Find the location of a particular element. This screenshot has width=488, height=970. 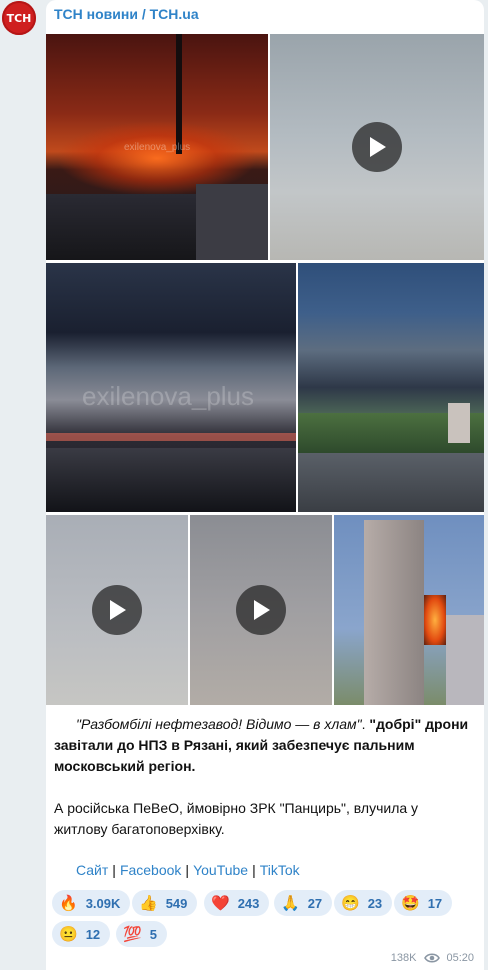

eye-icon is located at coordinates (432, 958).